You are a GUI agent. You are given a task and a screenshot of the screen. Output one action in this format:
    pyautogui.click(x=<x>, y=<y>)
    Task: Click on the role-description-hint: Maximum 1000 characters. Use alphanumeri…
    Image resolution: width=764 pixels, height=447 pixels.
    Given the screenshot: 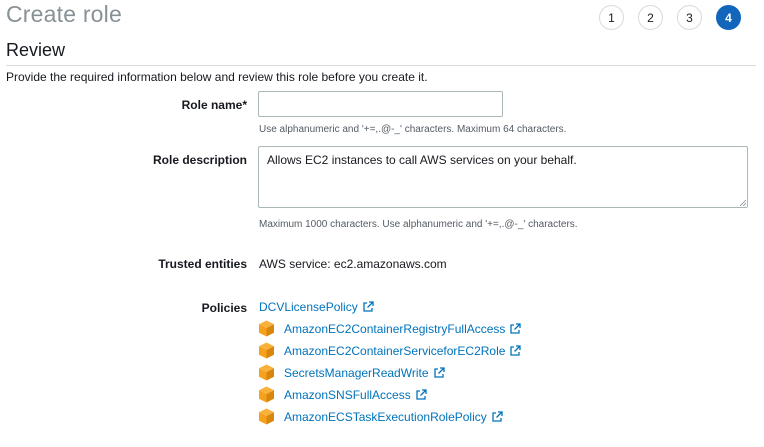 What is the action you would take?
    pyautogui.click(x=418, y=224)
    